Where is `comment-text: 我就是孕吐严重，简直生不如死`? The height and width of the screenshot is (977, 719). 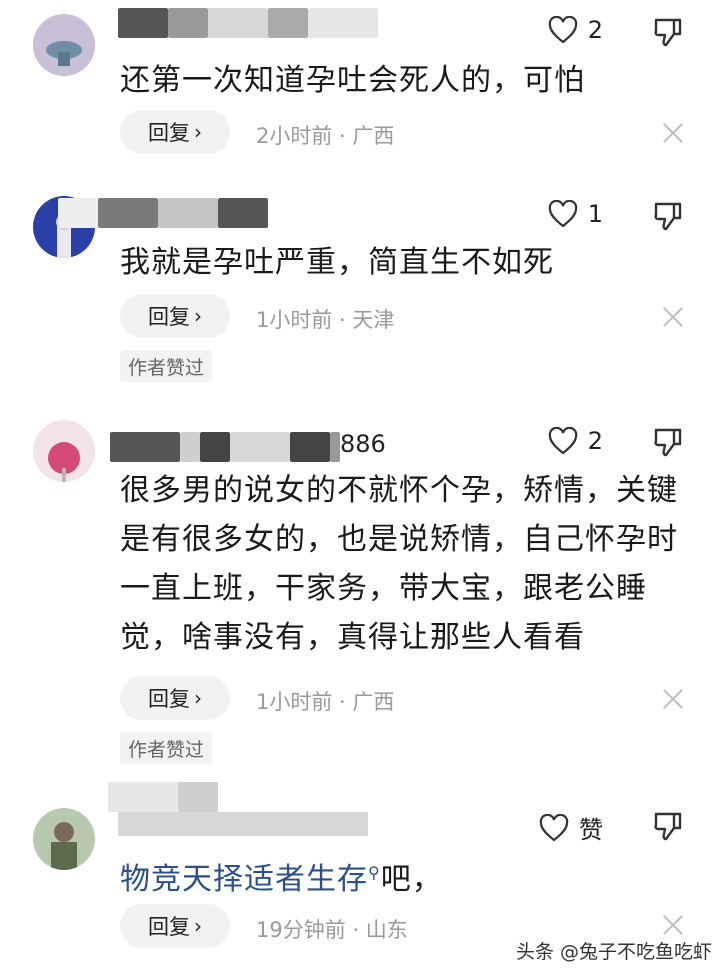
comment-text: 我就是孕吐严重，简直生不如死 is located at coordinates (337, 262).